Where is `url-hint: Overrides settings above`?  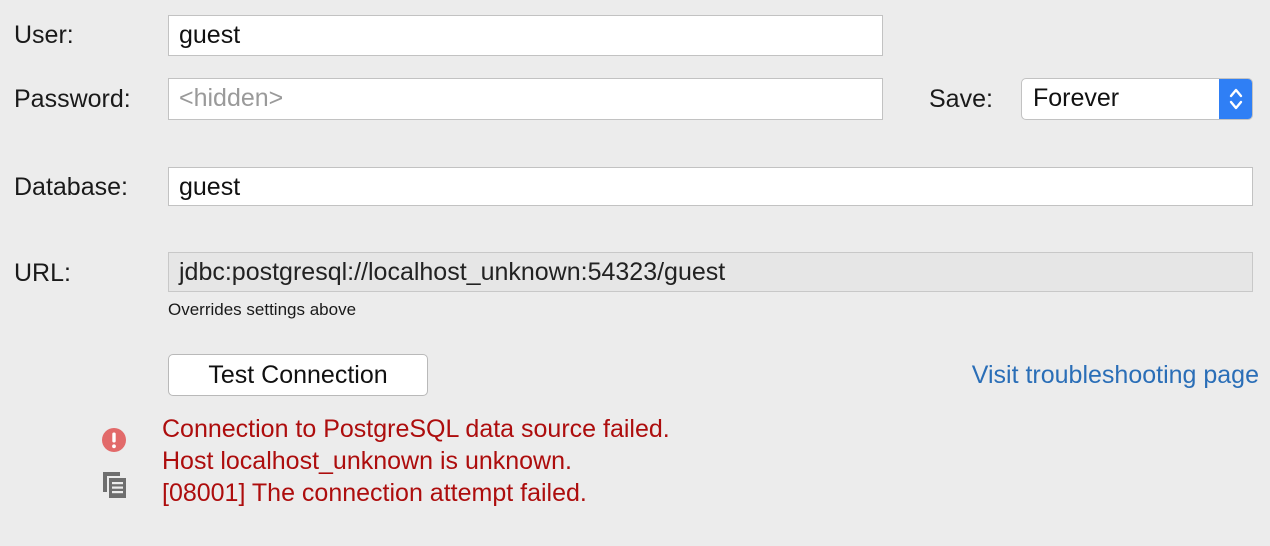
url-hint: Overrides settings above is located at coordinates (262, 309).